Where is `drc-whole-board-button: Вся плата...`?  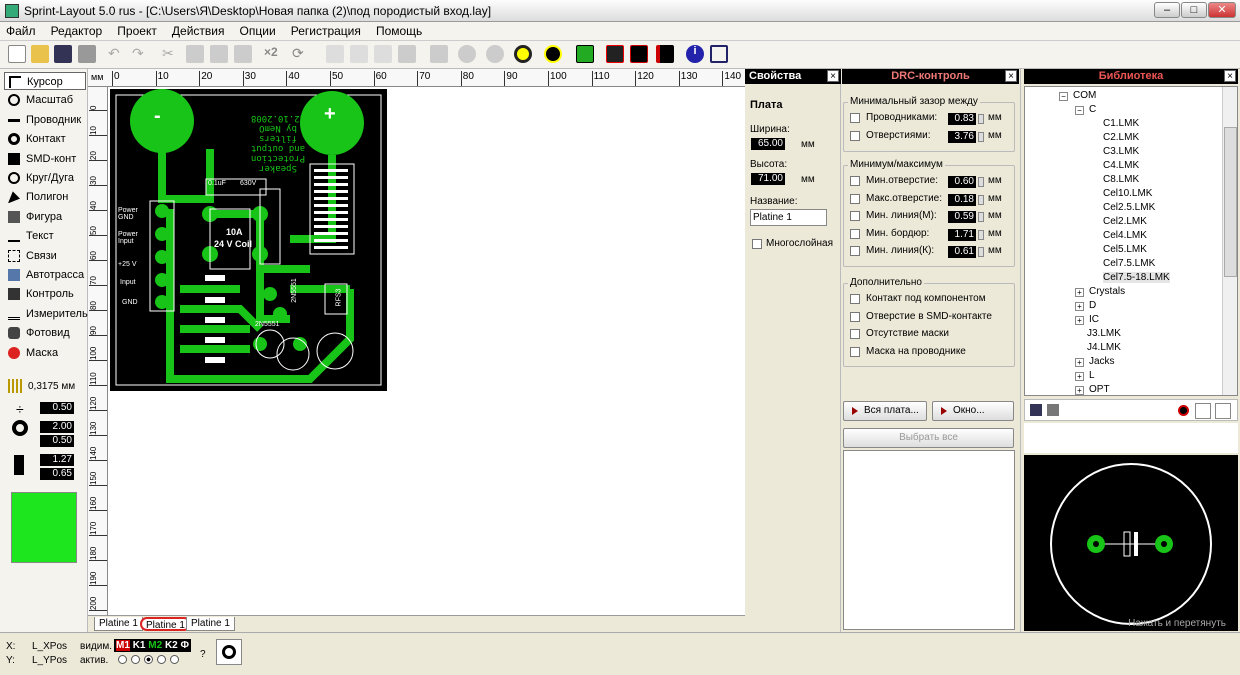 drc-whole-board-button: Вся плата... is located at coordinates (885, 411).